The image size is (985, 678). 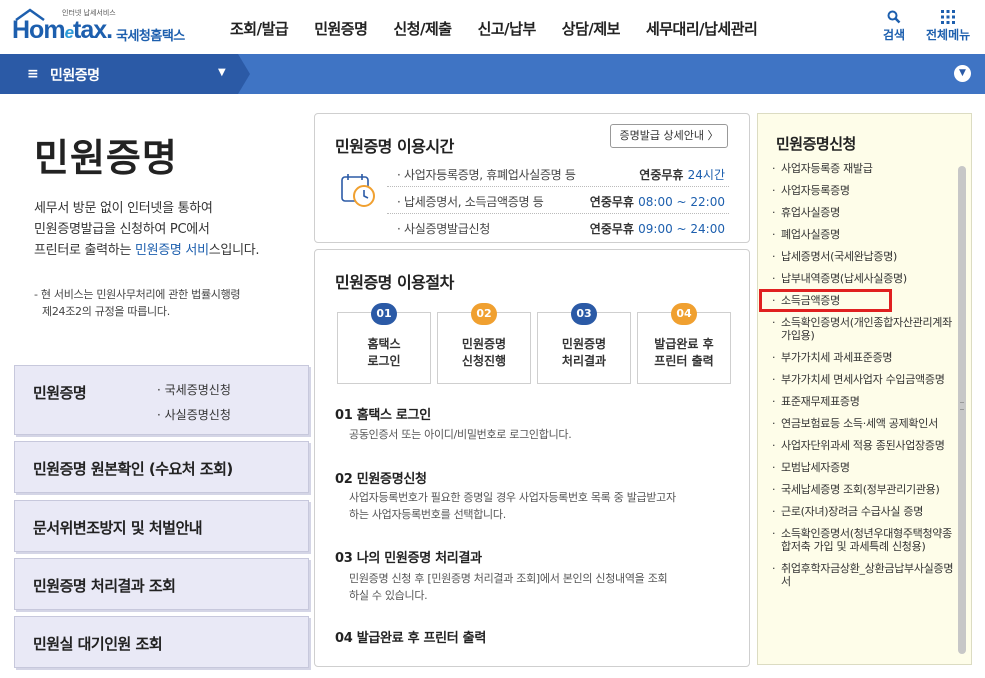 What do you see at coordinates (161, 642) in the screenshot?
I see `waiting-count-box: 민원실 대기인원 조회` at bounding box center [161, 642].